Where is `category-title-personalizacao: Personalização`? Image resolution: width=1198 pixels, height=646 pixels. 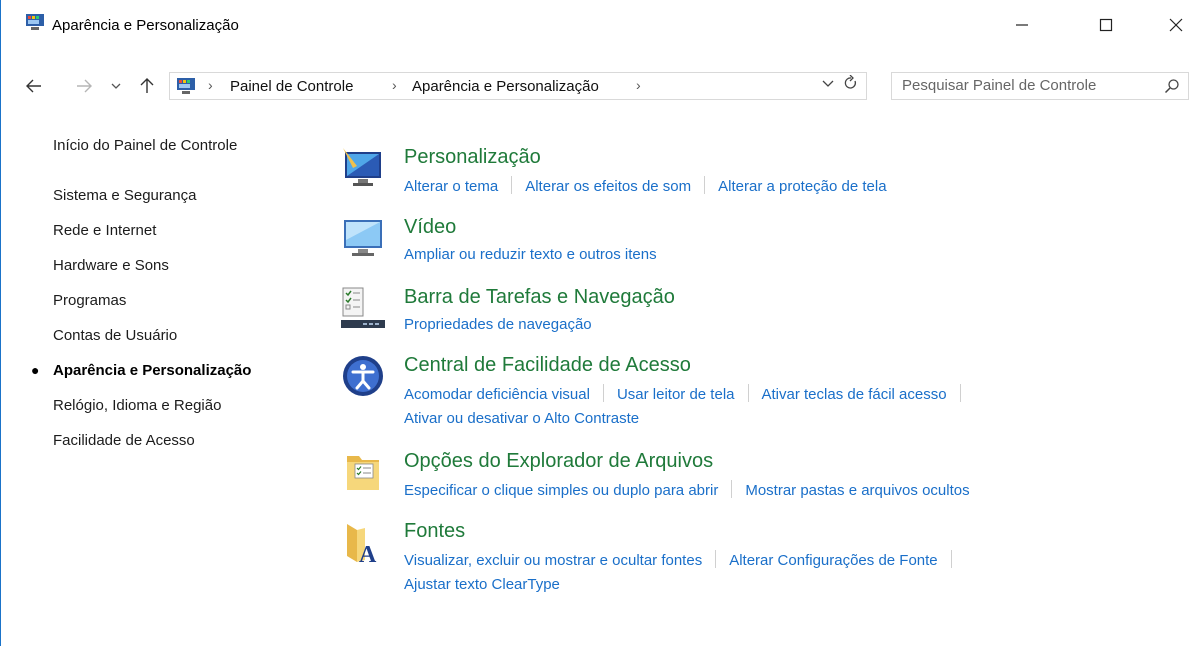 category-title-personalizacao: Personalização is located at coordinates (472, 157).